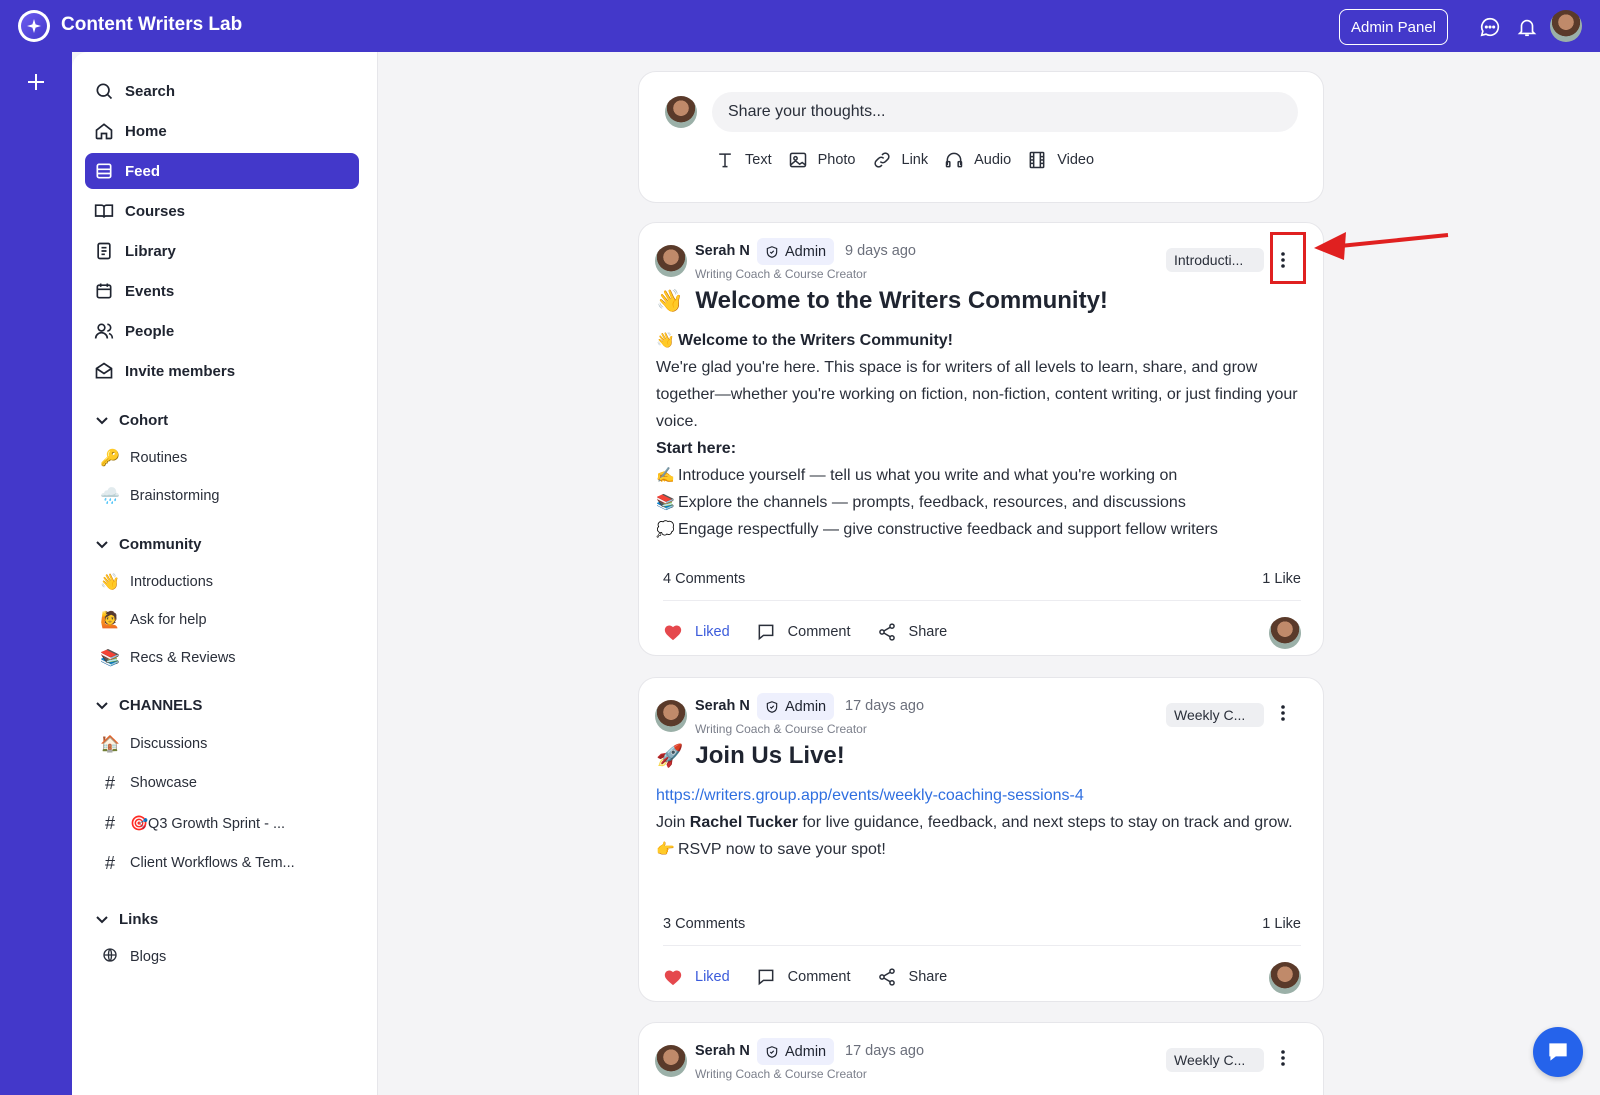  Describe the element at coordinates (1393, 27) in the screenshot. I see `admin-panel-button: Admin Panel` at that location.